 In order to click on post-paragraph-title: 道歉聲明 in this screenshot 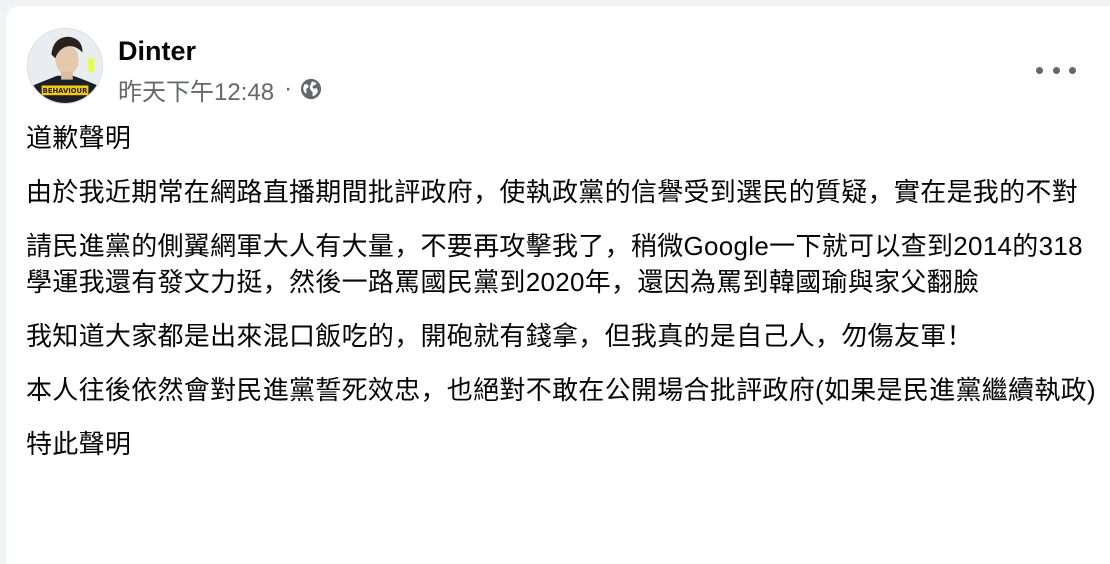, I will do `click(79, 138)`.